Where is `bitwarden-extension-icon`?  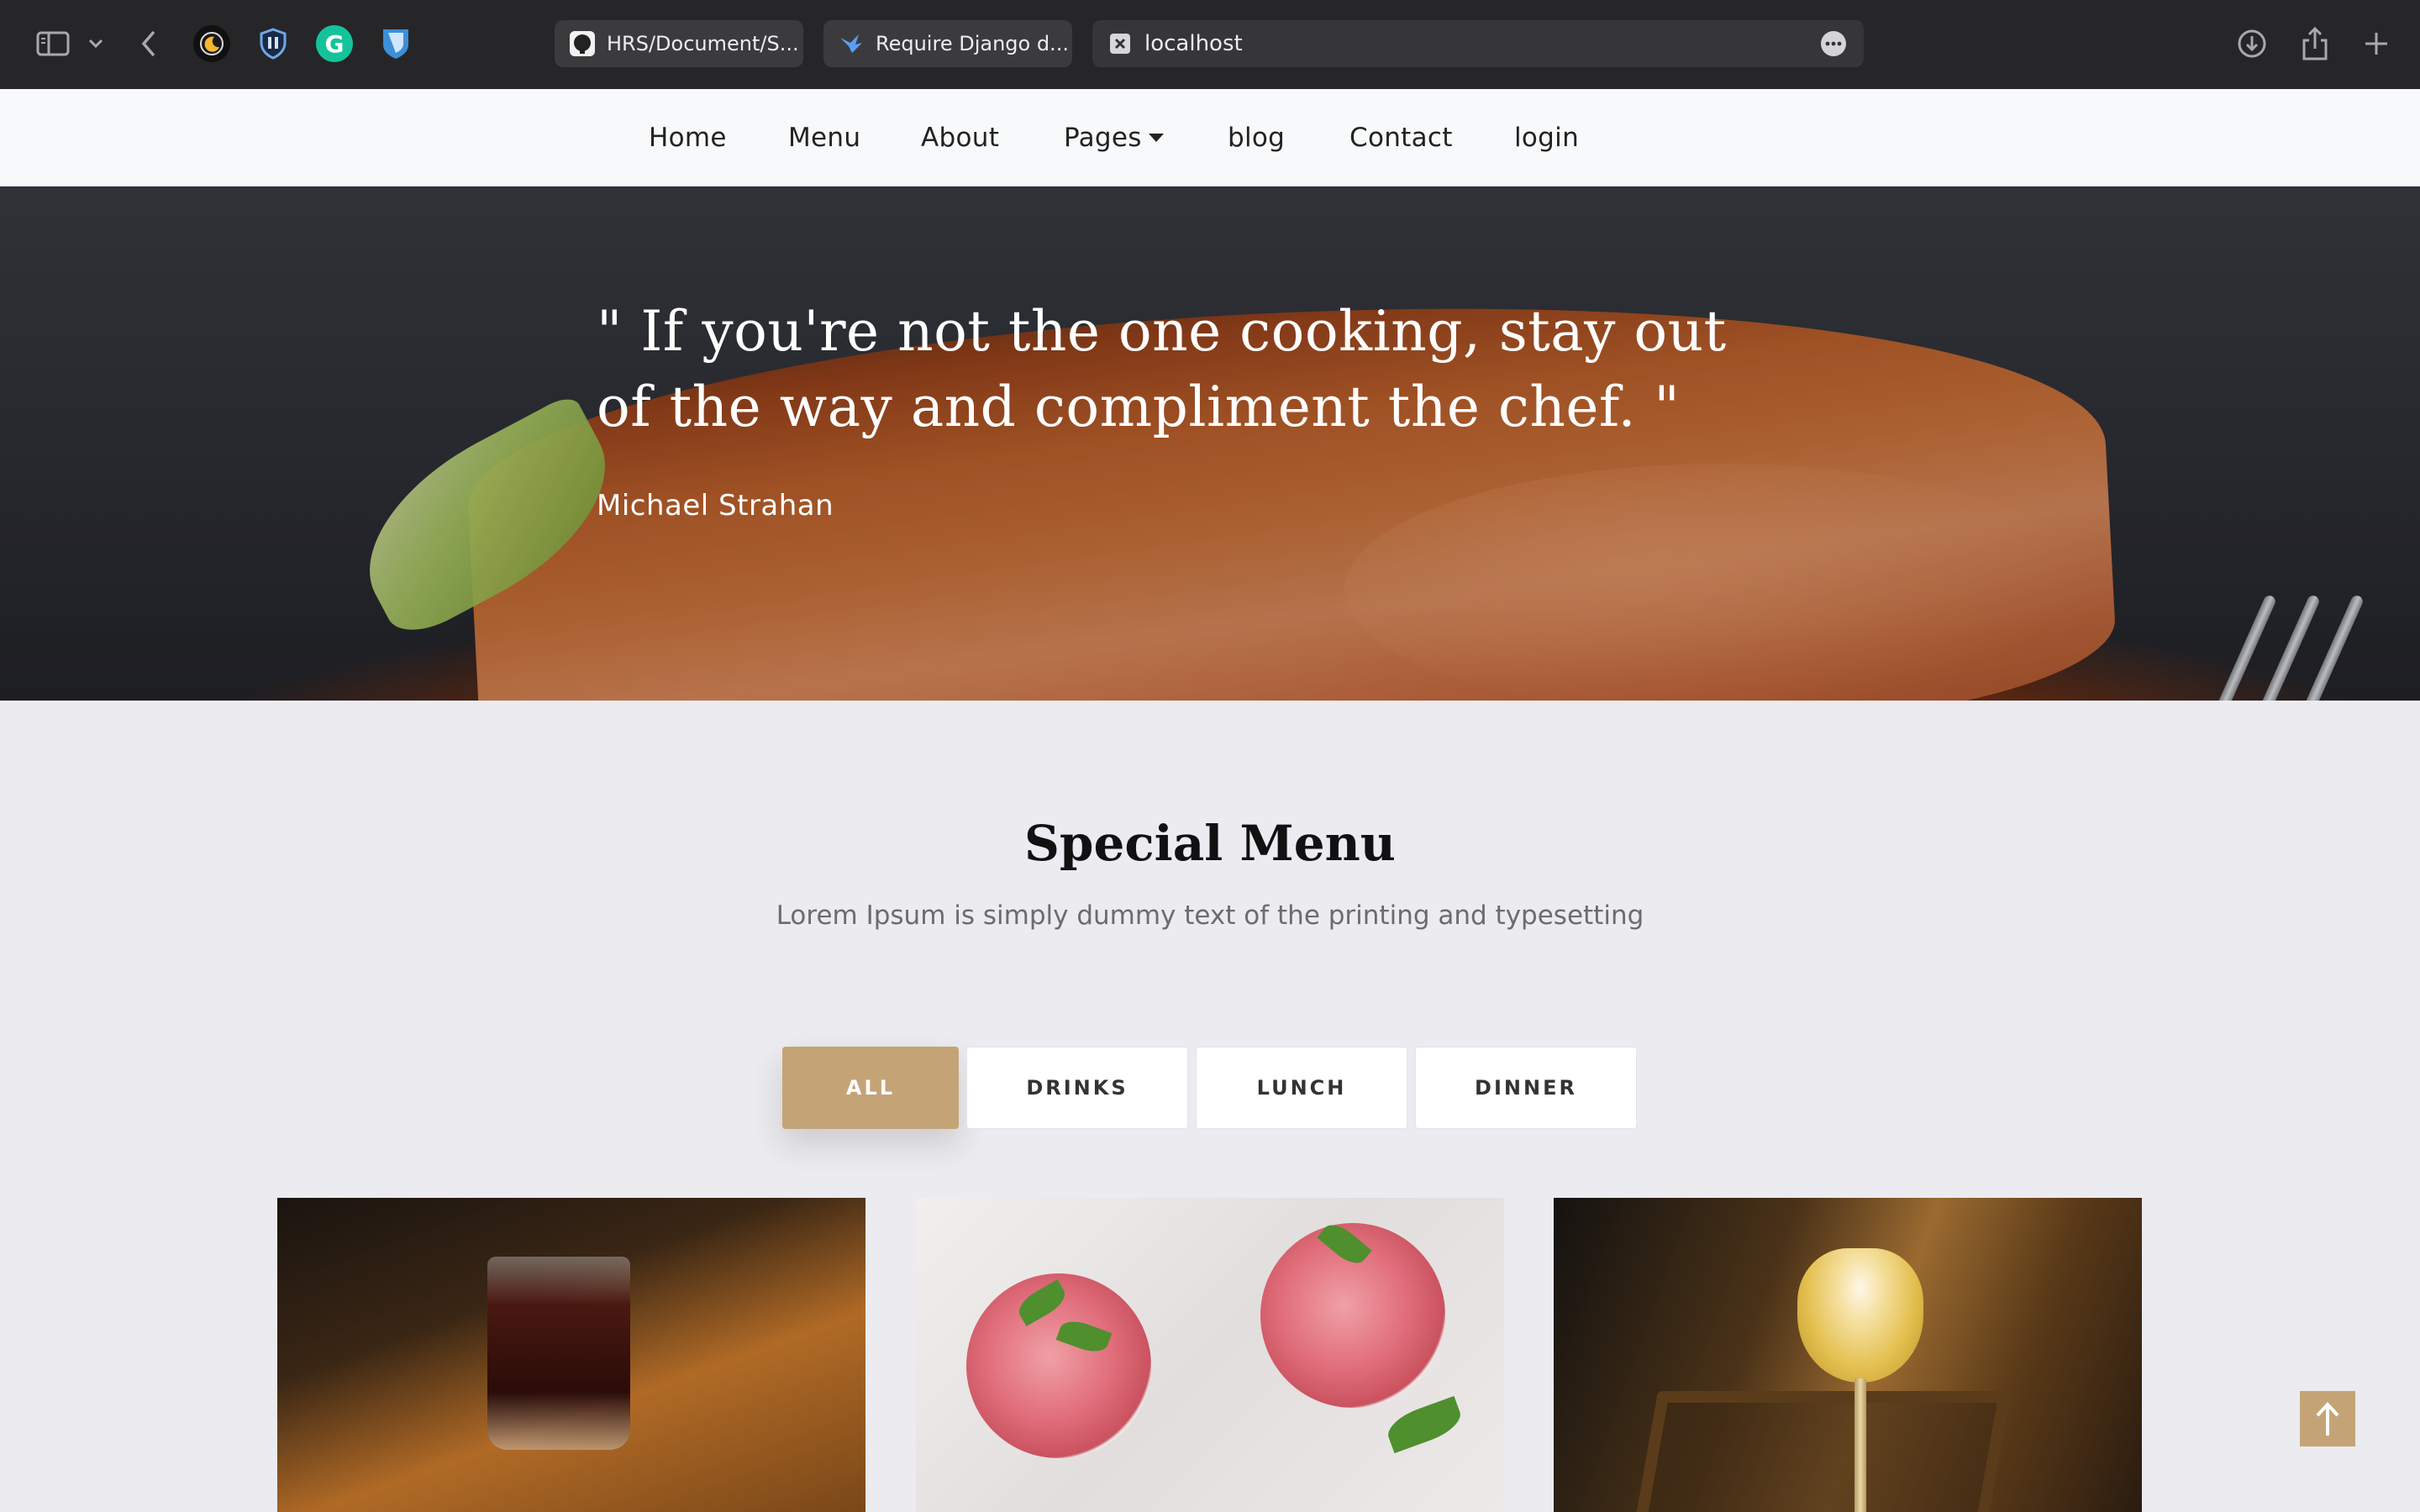
bitwarden-extension-icon is located at coordinates (396, 43).